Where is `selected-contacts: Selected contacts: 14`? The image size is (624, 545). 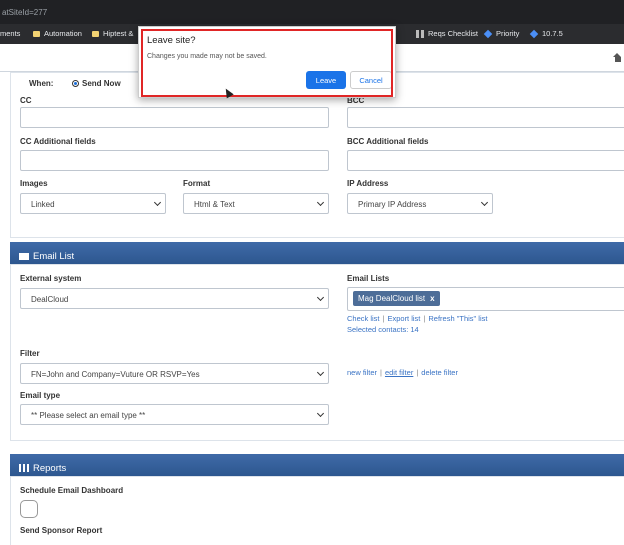 selected-contacts: Selected contacts: 14 is located at coordinates (383, 329).